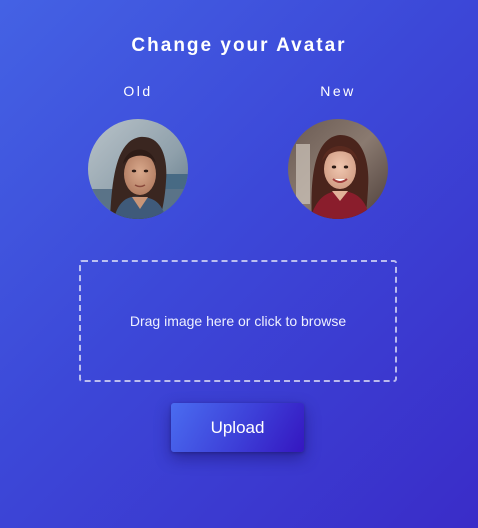  What do you see at coordinates (338, 91) in the screenshot?
I see `new-avatar-label: New` at bounding box center [338, 91].